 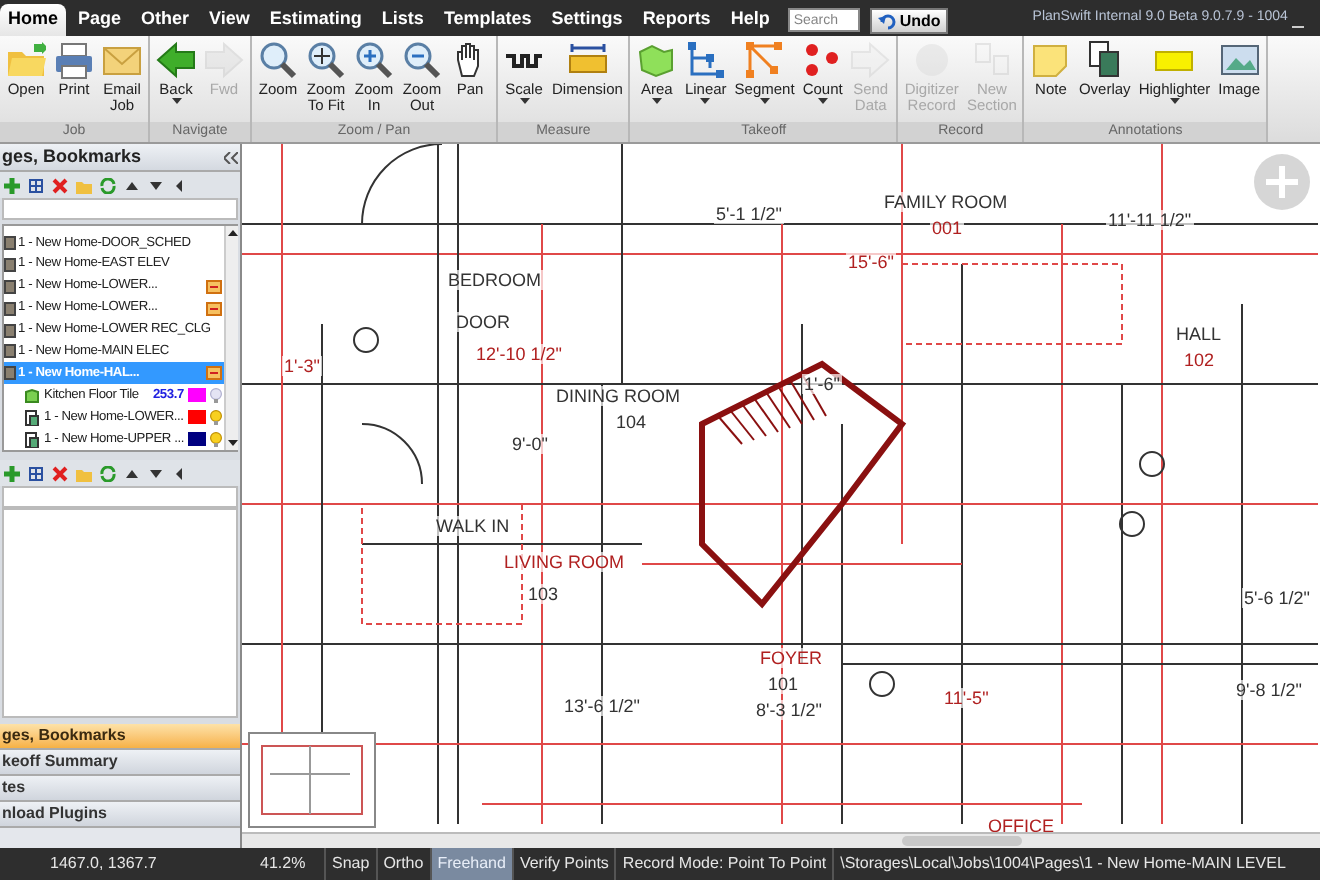 I want to click on plan-label: 5'-1 1/2", so click(x=749, y=214).